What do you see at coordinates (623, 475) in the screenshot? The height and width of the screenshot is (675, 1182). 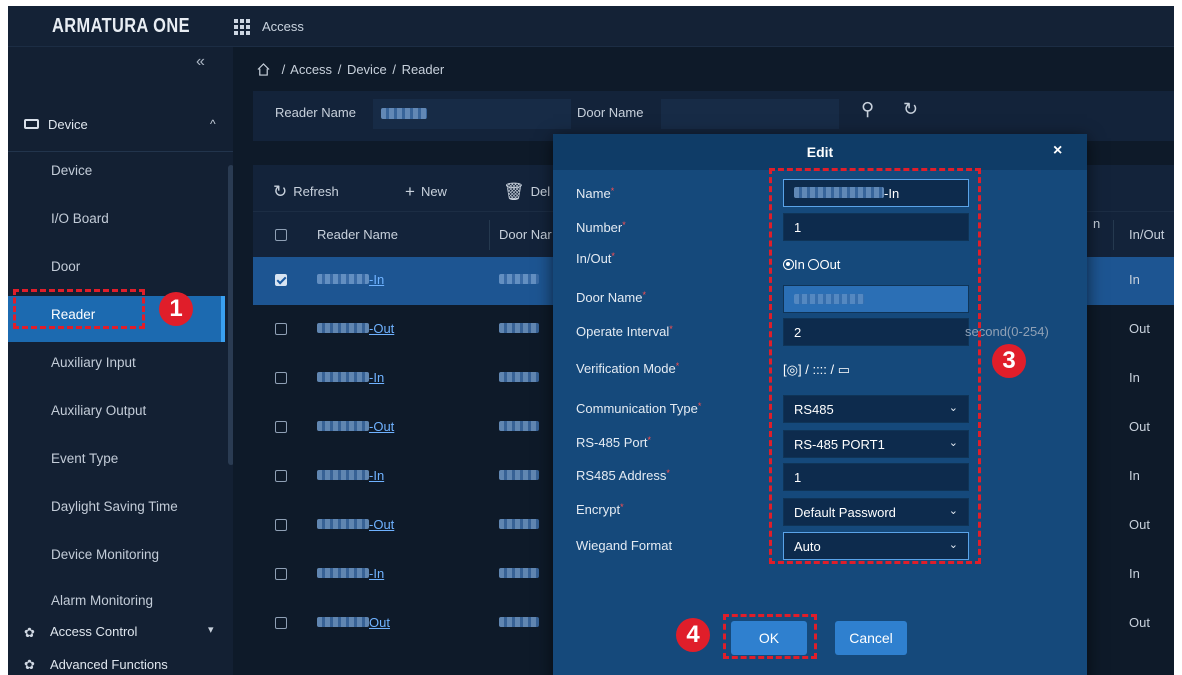 I see `rs485-address-label: RS485 Address*` at bounding box center [623, 475].